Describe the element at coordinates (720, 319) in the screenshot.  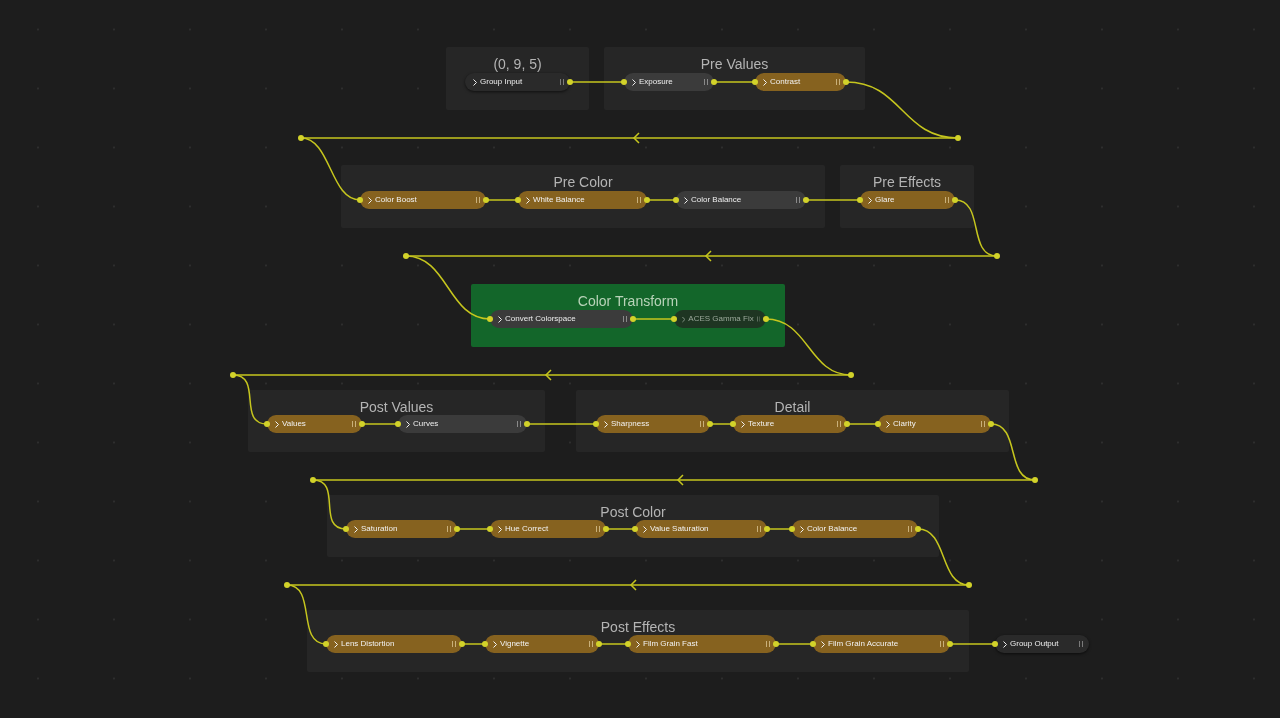
I see `node: ACES Gamma Fix` at that location.